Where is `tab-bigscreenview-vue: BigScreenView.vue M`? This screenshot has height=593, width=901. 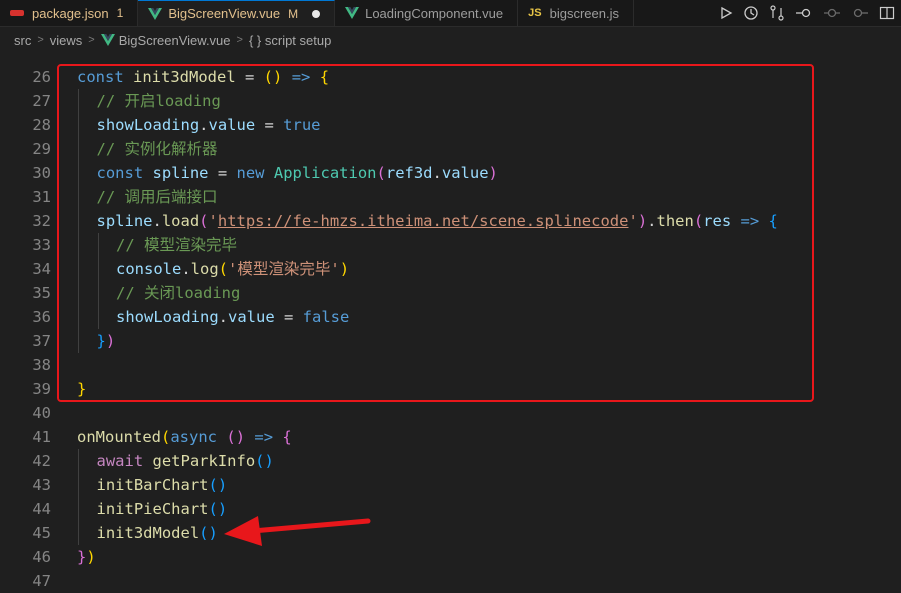
tab-bigscreenview-vue: BigScreenView.vue M is located at coordinates (237, 13).